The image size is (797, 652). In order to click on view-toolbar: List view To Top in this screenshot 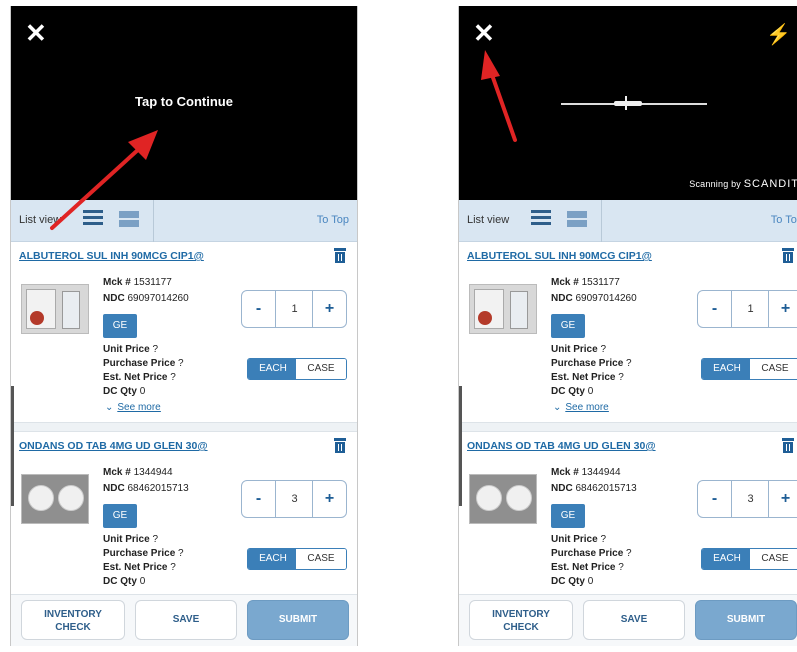, I will do `click(184, 221)`.